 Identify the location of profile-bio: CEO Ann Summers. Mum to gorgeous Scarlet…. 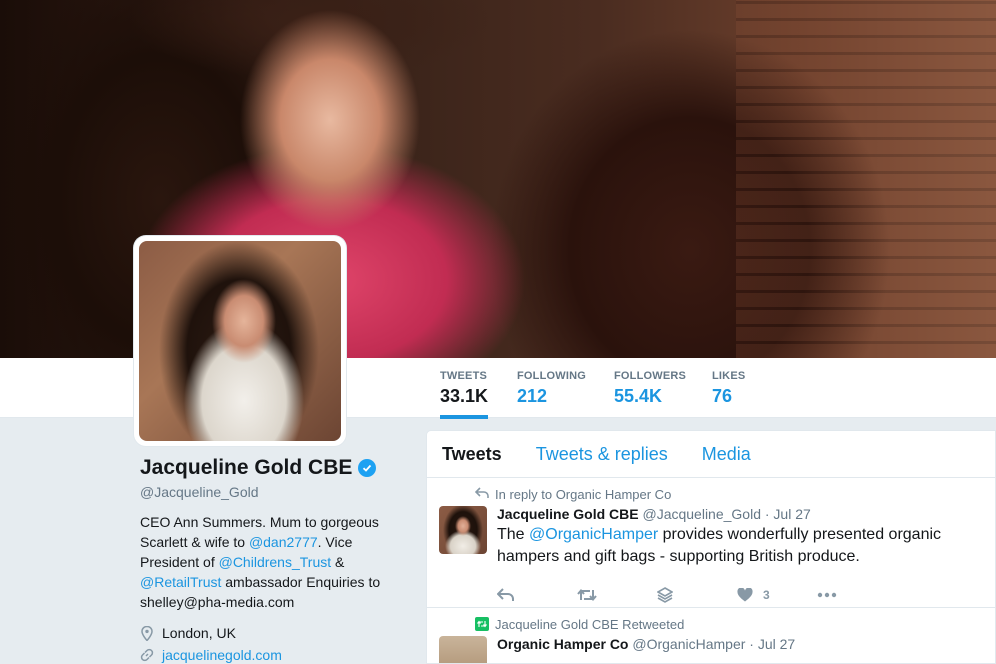
(275, 562).